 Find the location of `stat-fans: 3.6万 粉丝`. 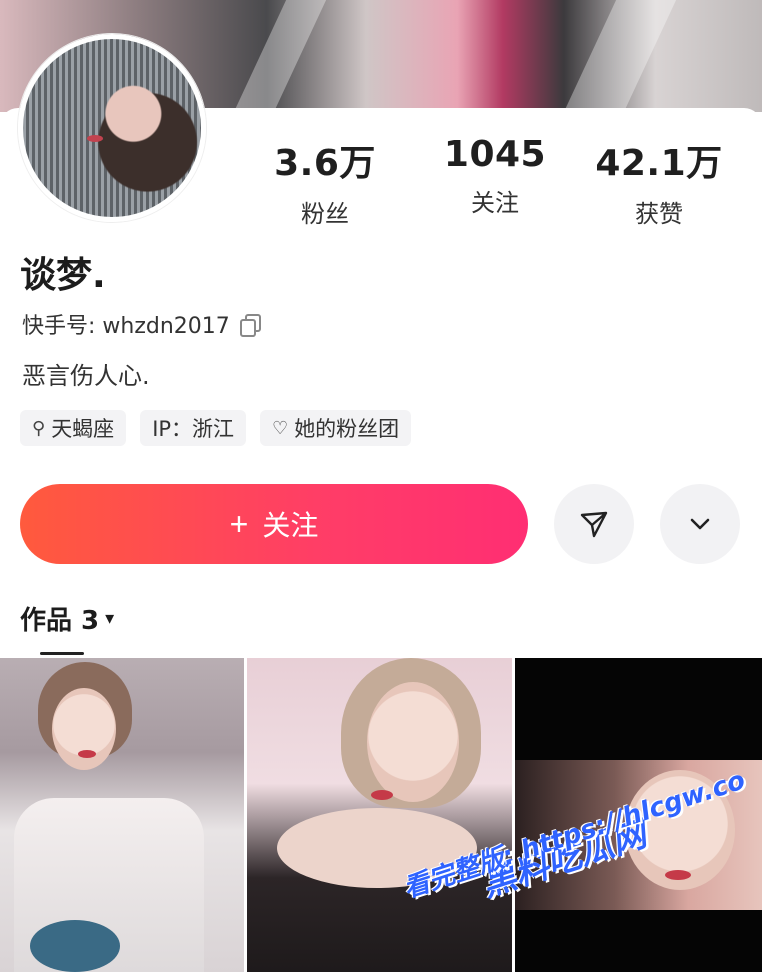

stat-fans: 3.6万 粉丝 is located at coordinates (325, 181).